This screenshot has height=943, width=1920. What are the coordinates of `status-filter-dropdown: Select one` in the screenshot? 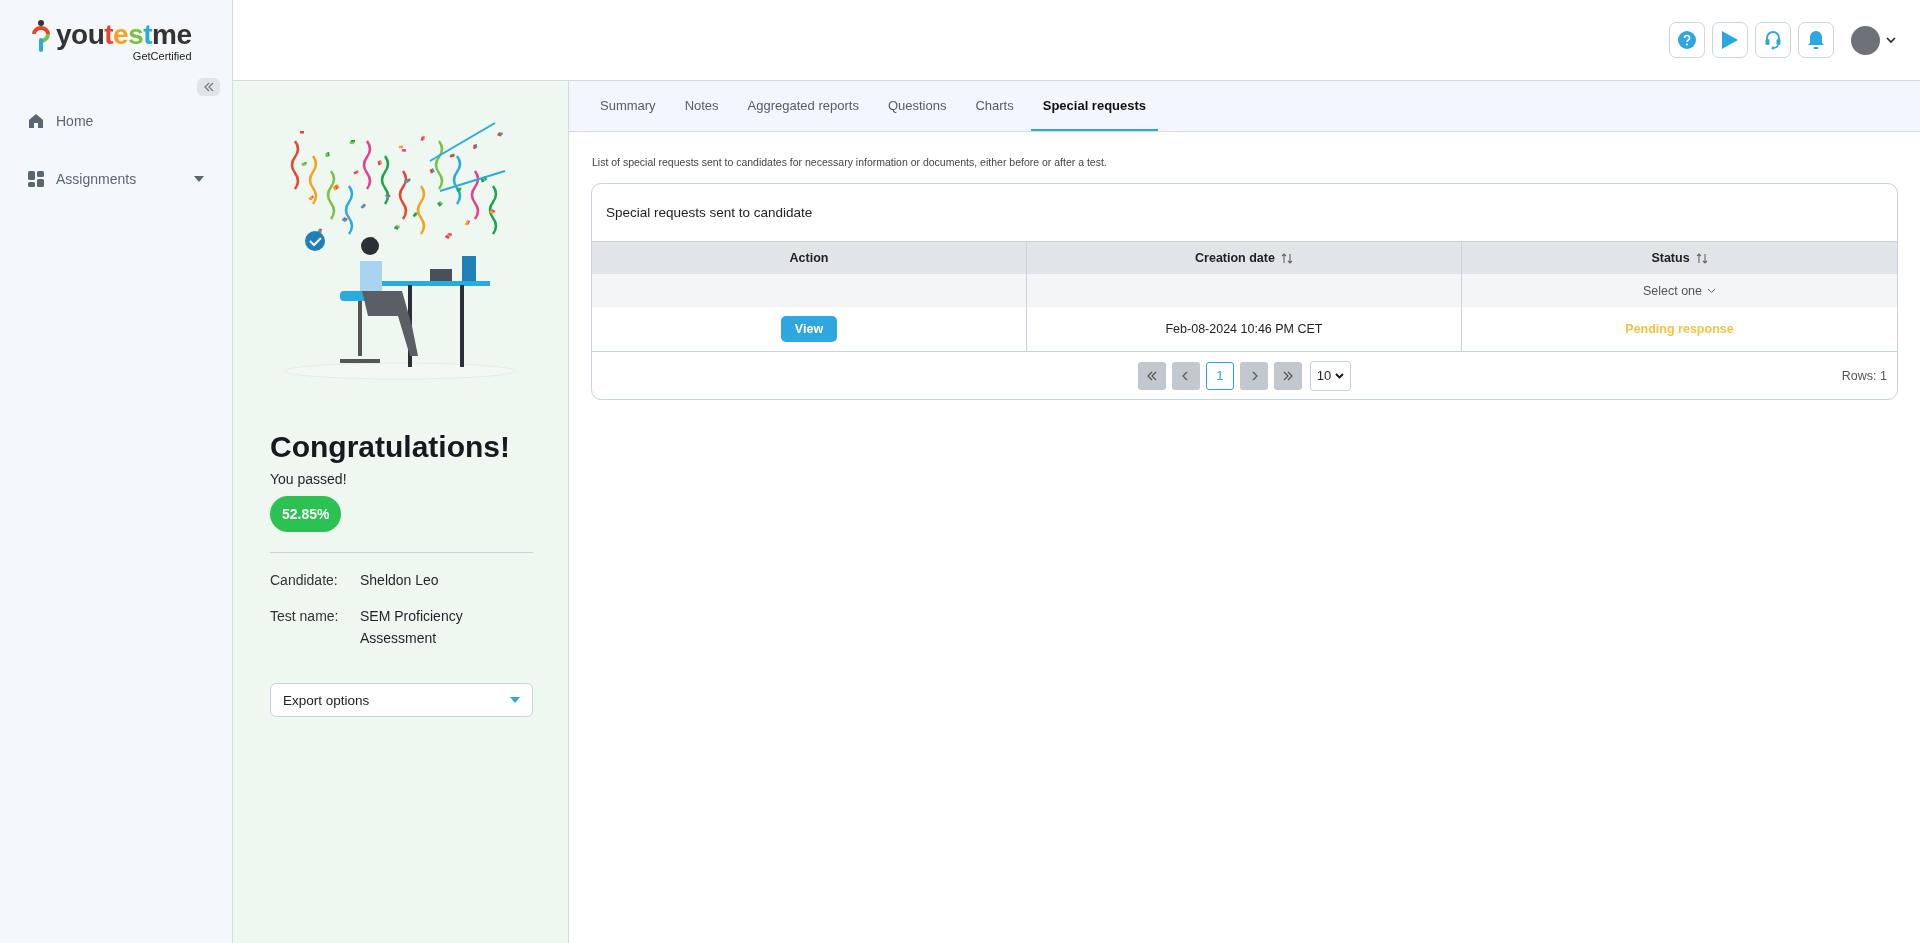 It's located at (1679, 290).